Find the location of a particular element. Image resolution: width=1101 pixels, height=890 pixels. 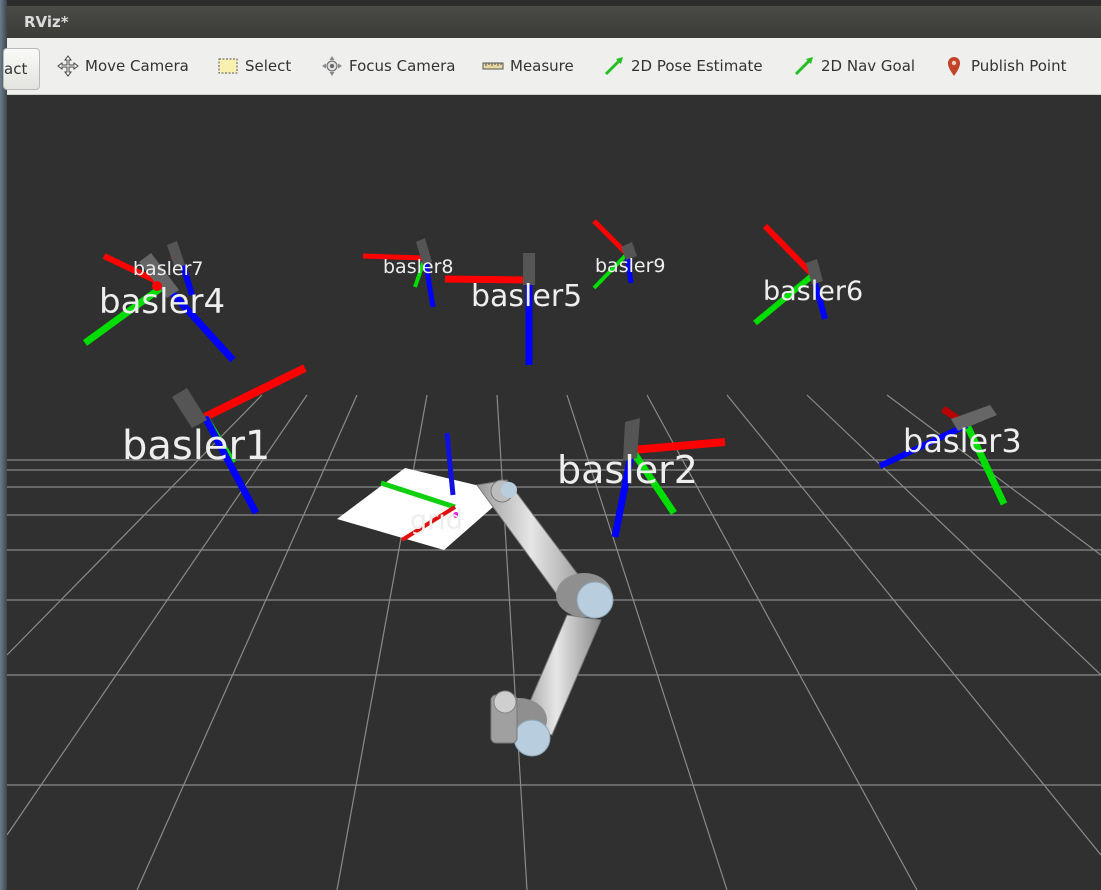

focus-camera-icon is located at coordinates (332, 66).